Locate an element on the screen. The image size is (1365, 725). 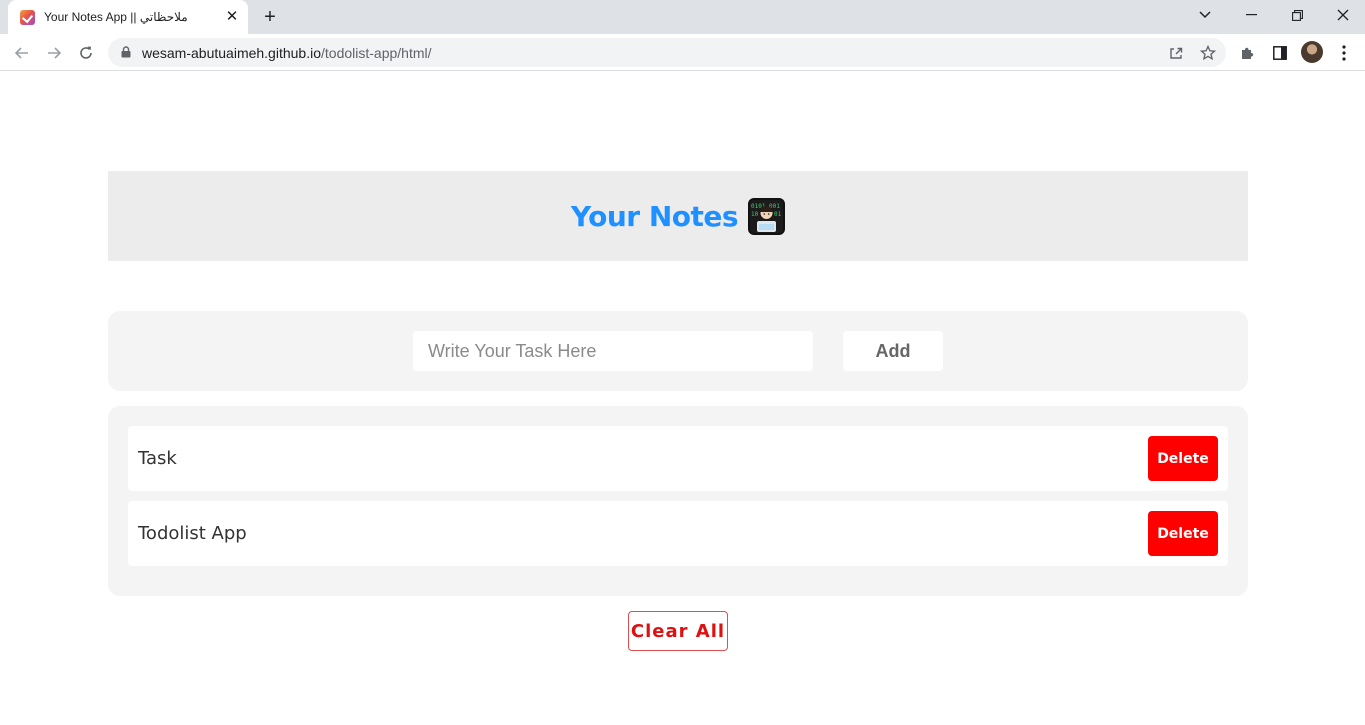
share-icon is located at coordinates (1176, 53).